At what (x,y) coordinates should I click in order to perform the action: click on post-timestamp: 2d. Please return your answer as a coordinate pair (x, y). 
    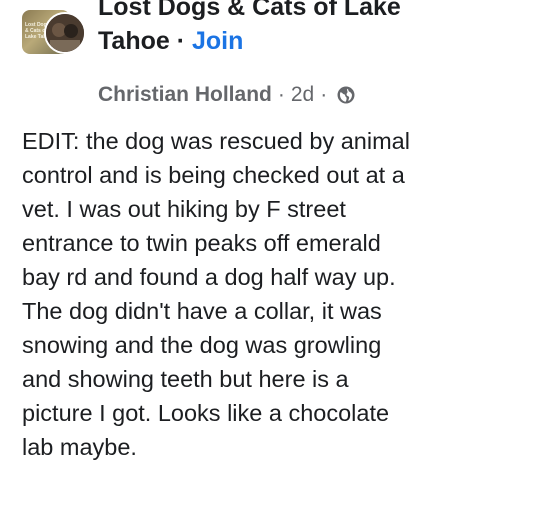
    Looking at the image, I should click on (302, 95).